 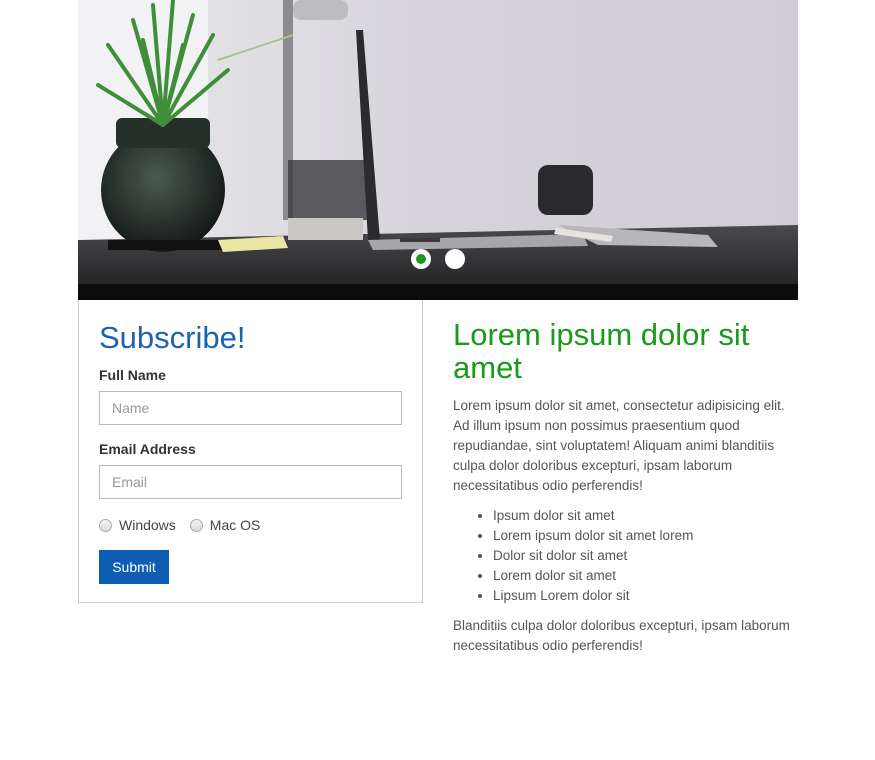 I want to click on macos-radio, so click(x=196, y=525).